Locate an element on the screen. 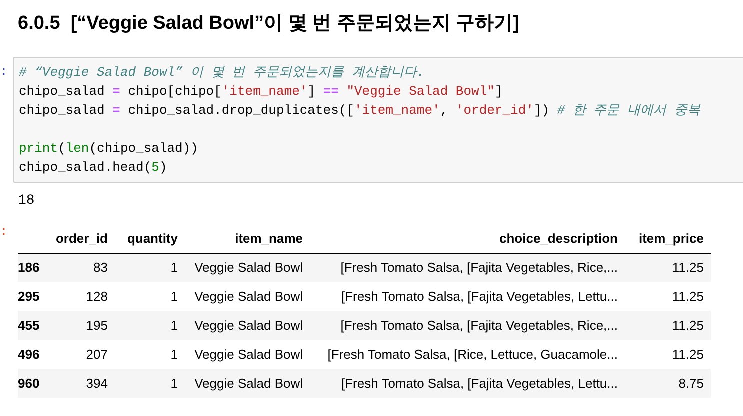 This screenshot has width=743, height=416. table-cell: 128 is located at coordinates (85, 296).